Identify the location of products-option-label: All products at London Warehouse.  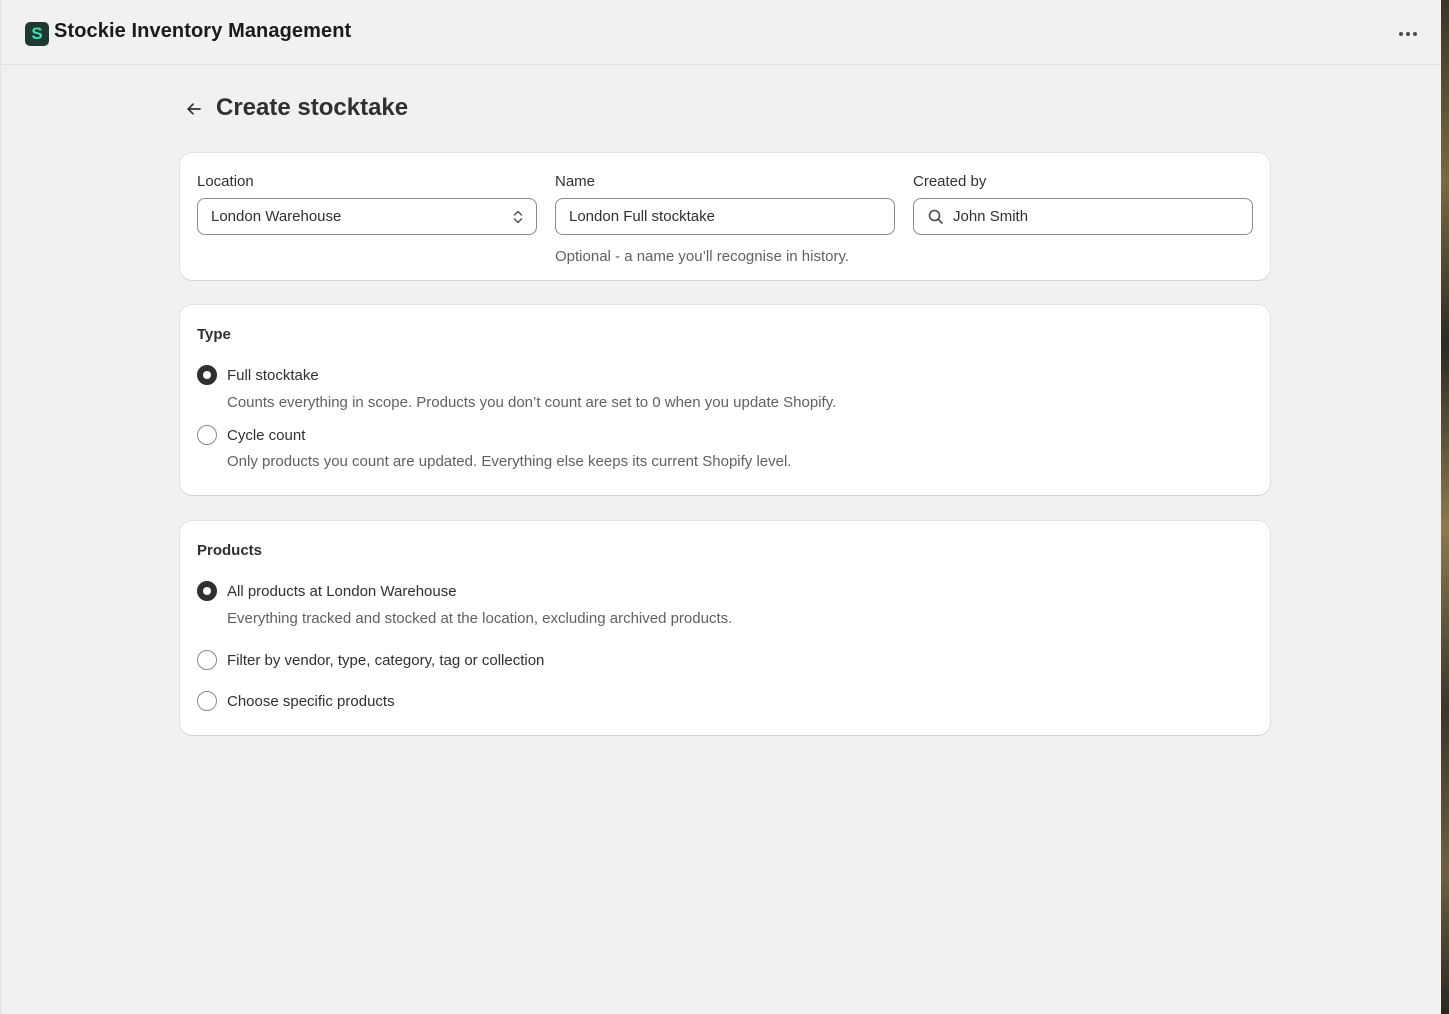
(342, 591).